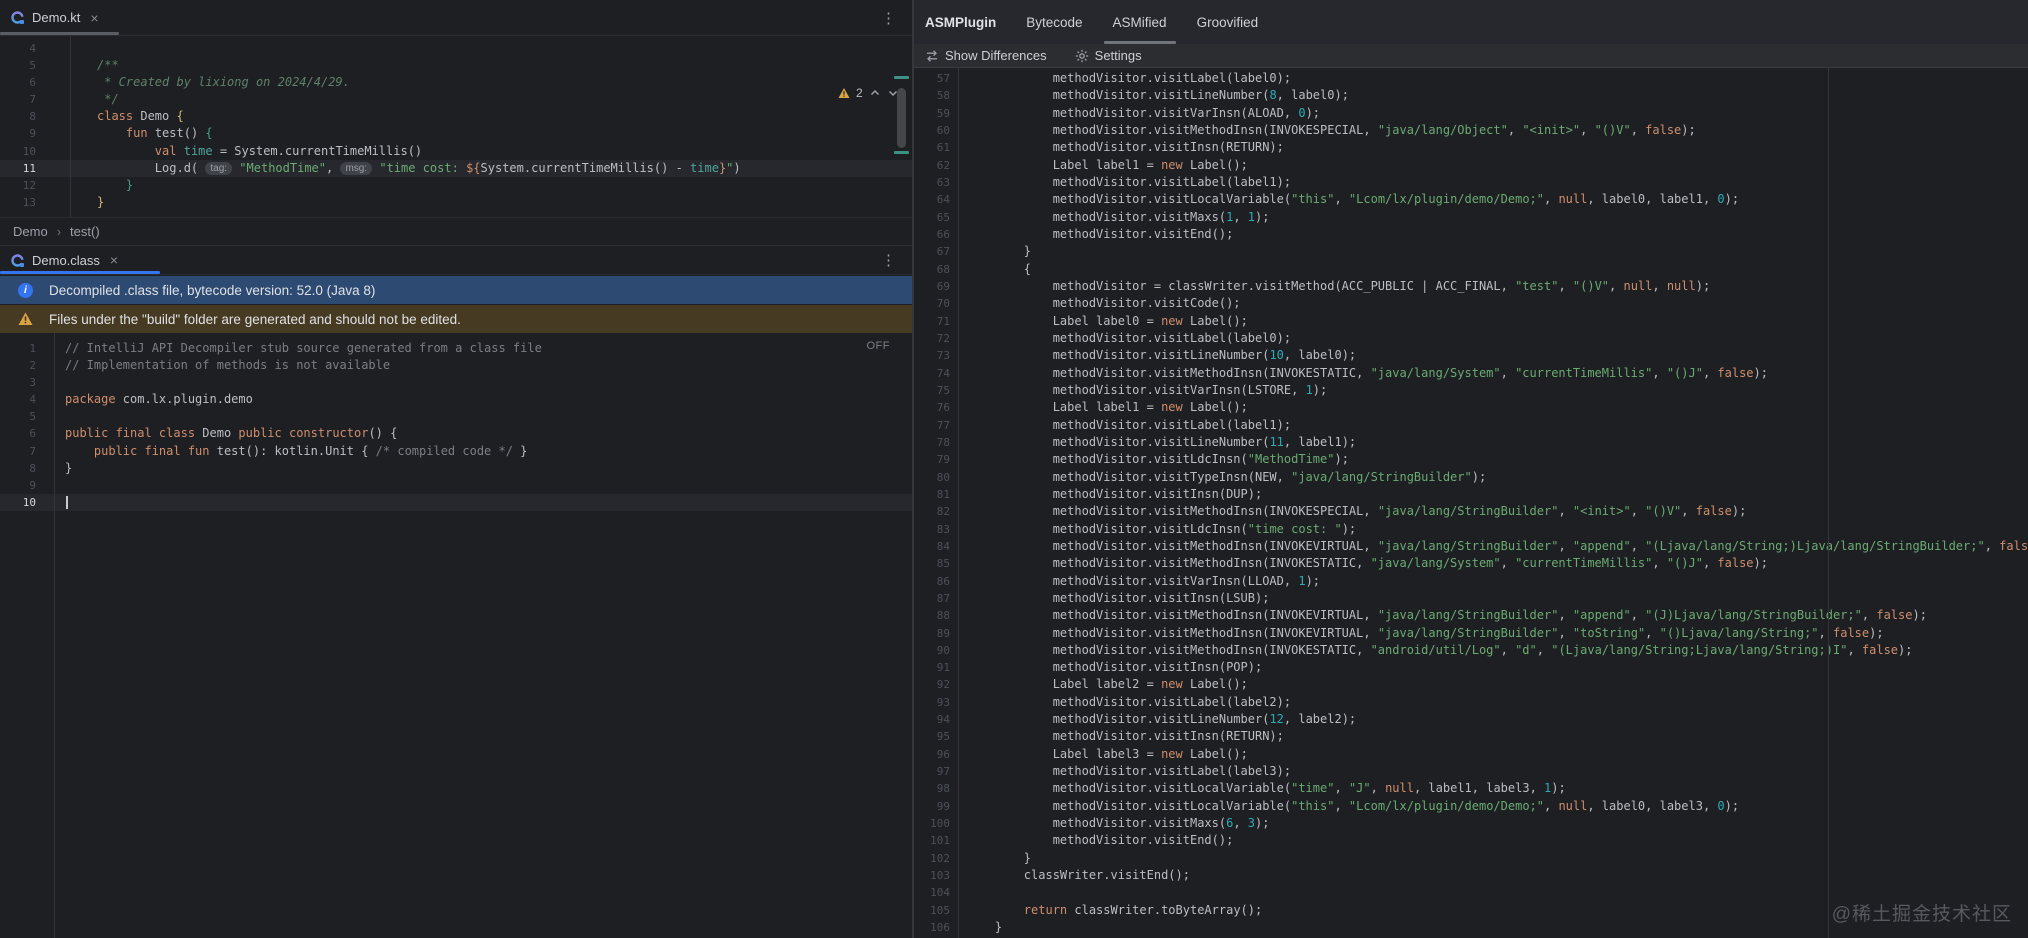 This screenshot has width=2028, height=938. I want to click on line-number: 86, so click(932, 581).